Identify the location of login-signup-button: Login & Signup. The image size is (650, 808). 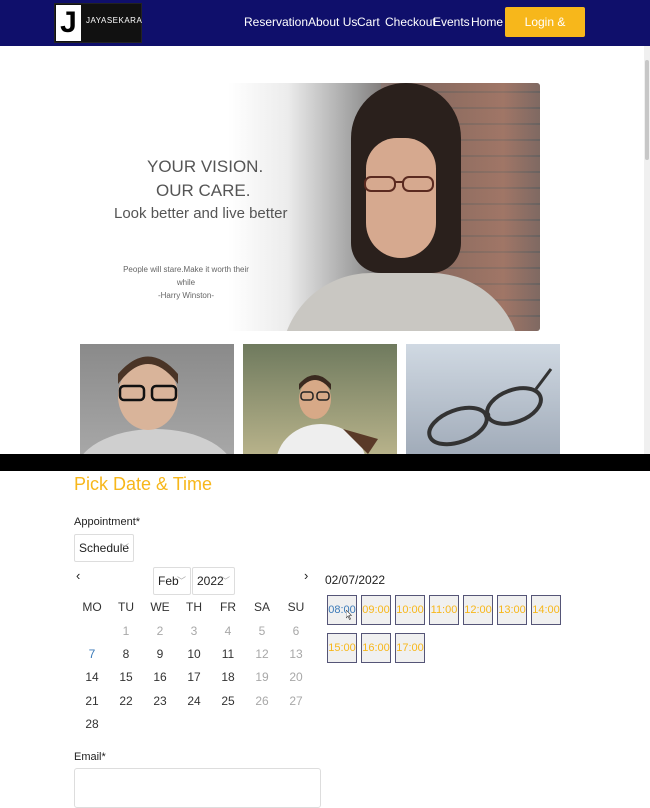
(545, 33).